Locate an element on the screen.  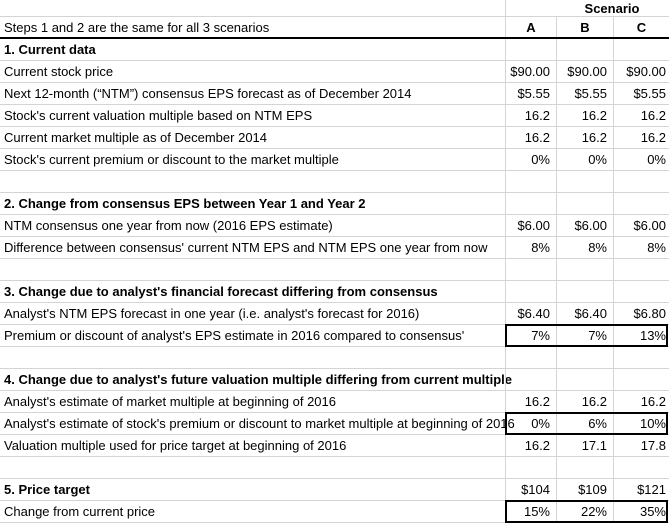
cell-a: $6.00 is located at coordinates (530, 225).